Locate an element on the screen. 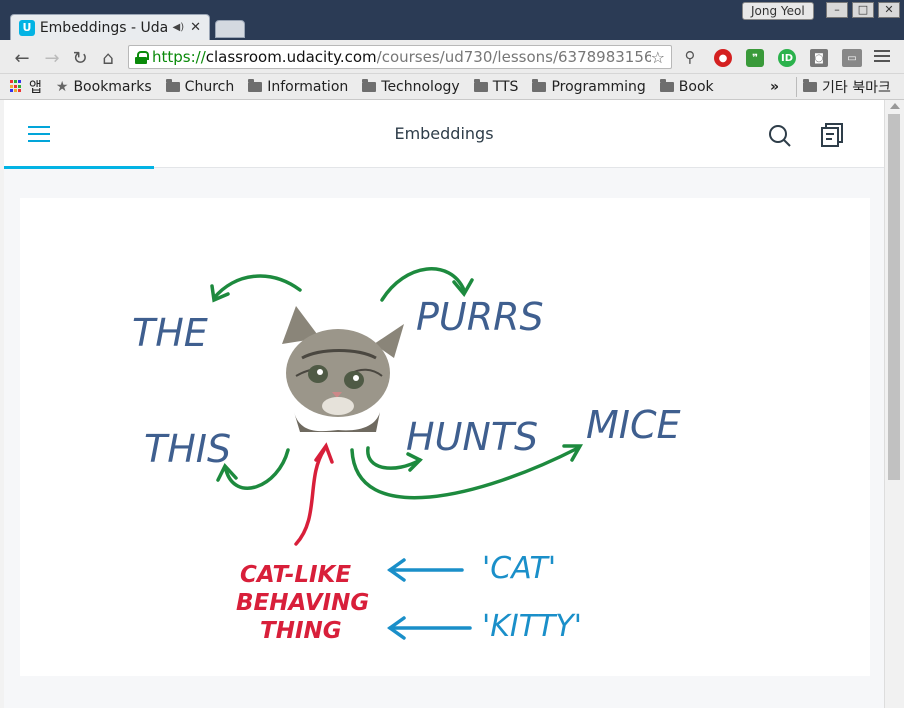 The width and height of the screenshot is (904, 708). kitten-image is located at coordinates (343, 369).